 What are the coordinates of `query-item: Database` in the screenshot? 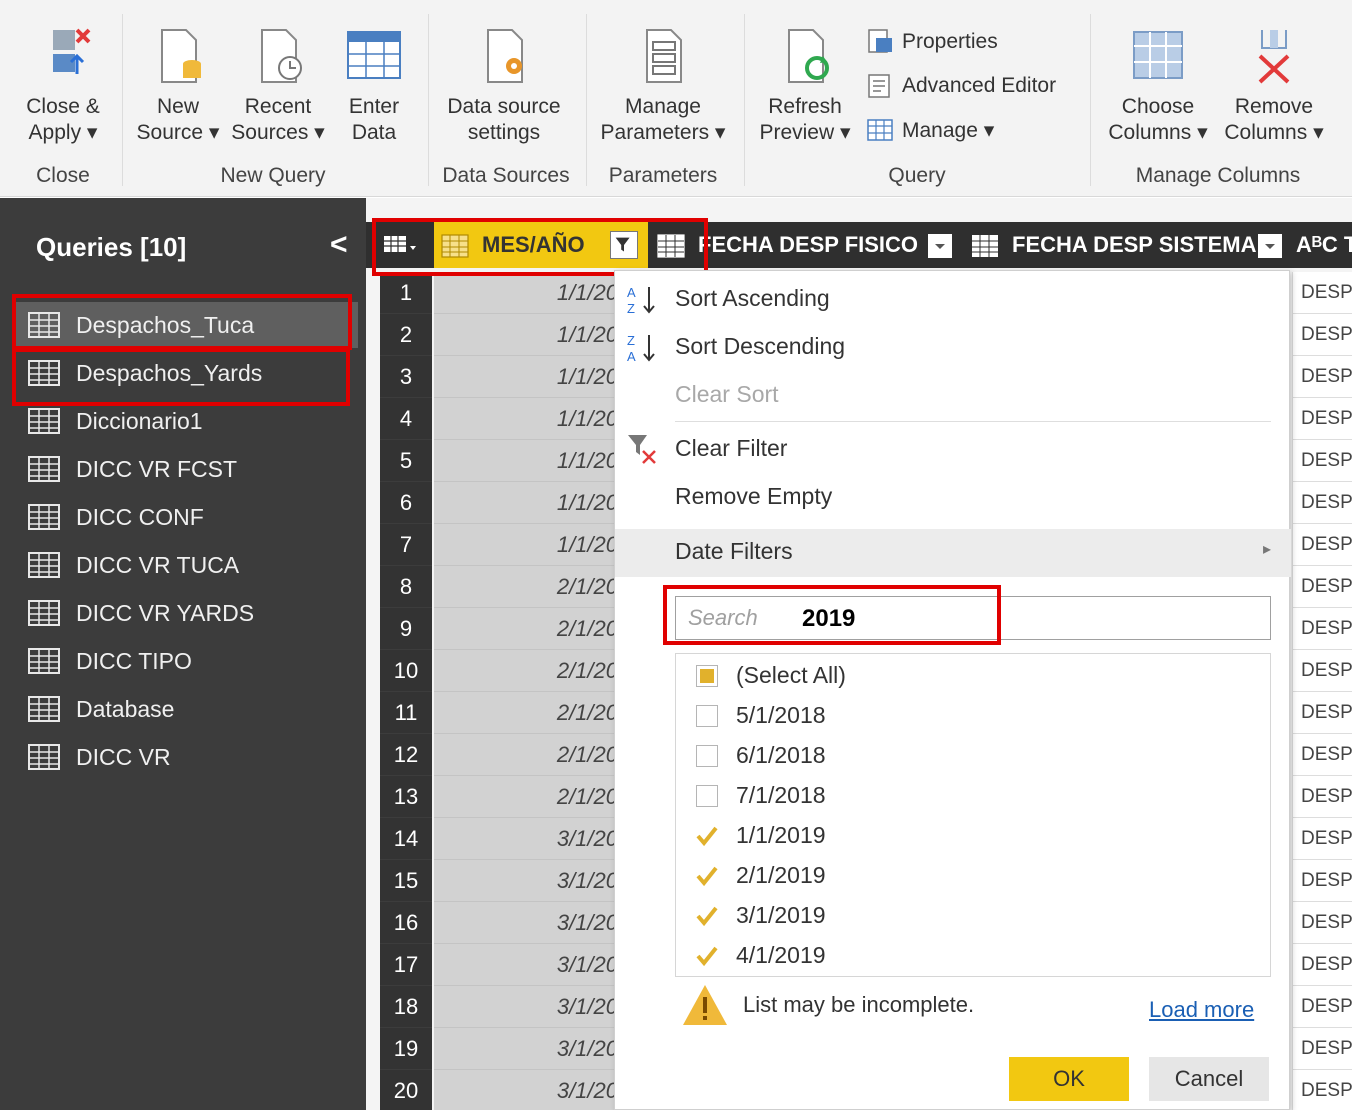 It's located at (186, 709).